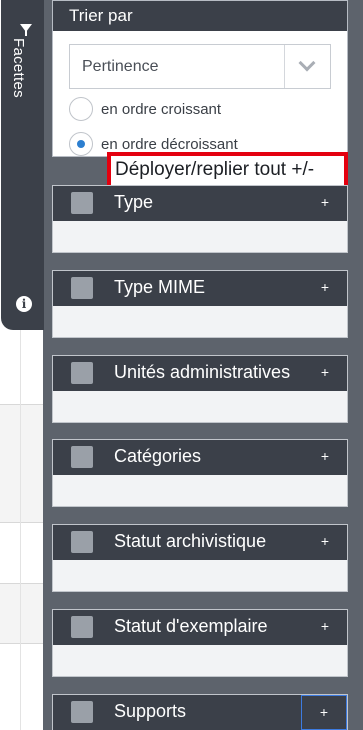 The width and height of the screenshot is (363, 730). Describe the element at coordinates (307, 63) in the screenshot. I see `chevron-down-icon` at that location.